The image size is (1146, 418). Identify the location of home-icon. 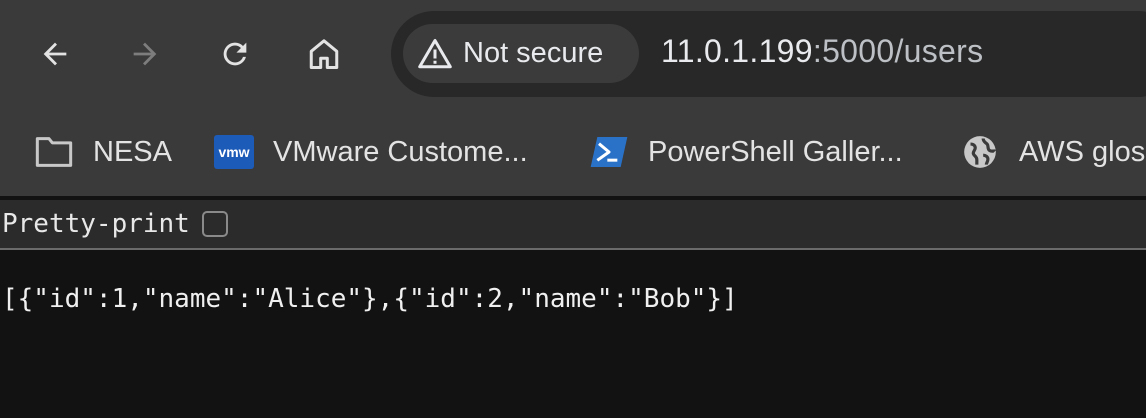
(324, 54).